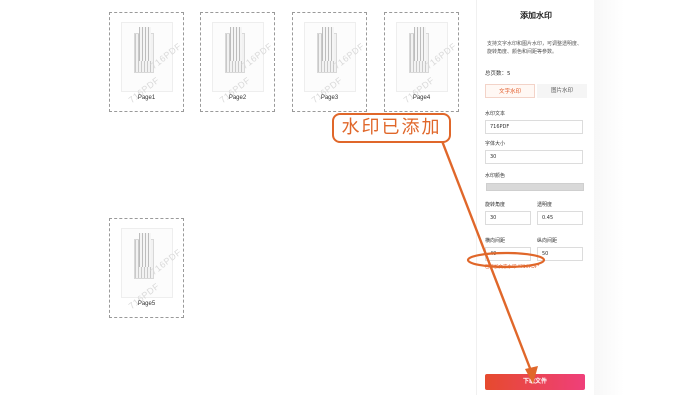  I want to click on annotation-arrow-line, so click(485, 252).